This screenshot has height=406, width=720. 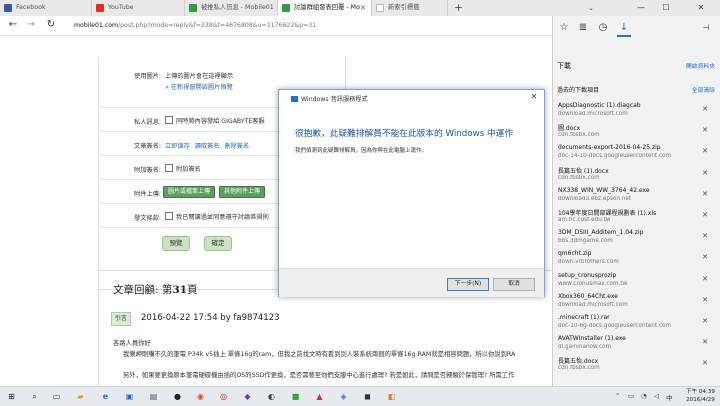 I want to click on volume-icon: ◁, so click(x=656, y=396).